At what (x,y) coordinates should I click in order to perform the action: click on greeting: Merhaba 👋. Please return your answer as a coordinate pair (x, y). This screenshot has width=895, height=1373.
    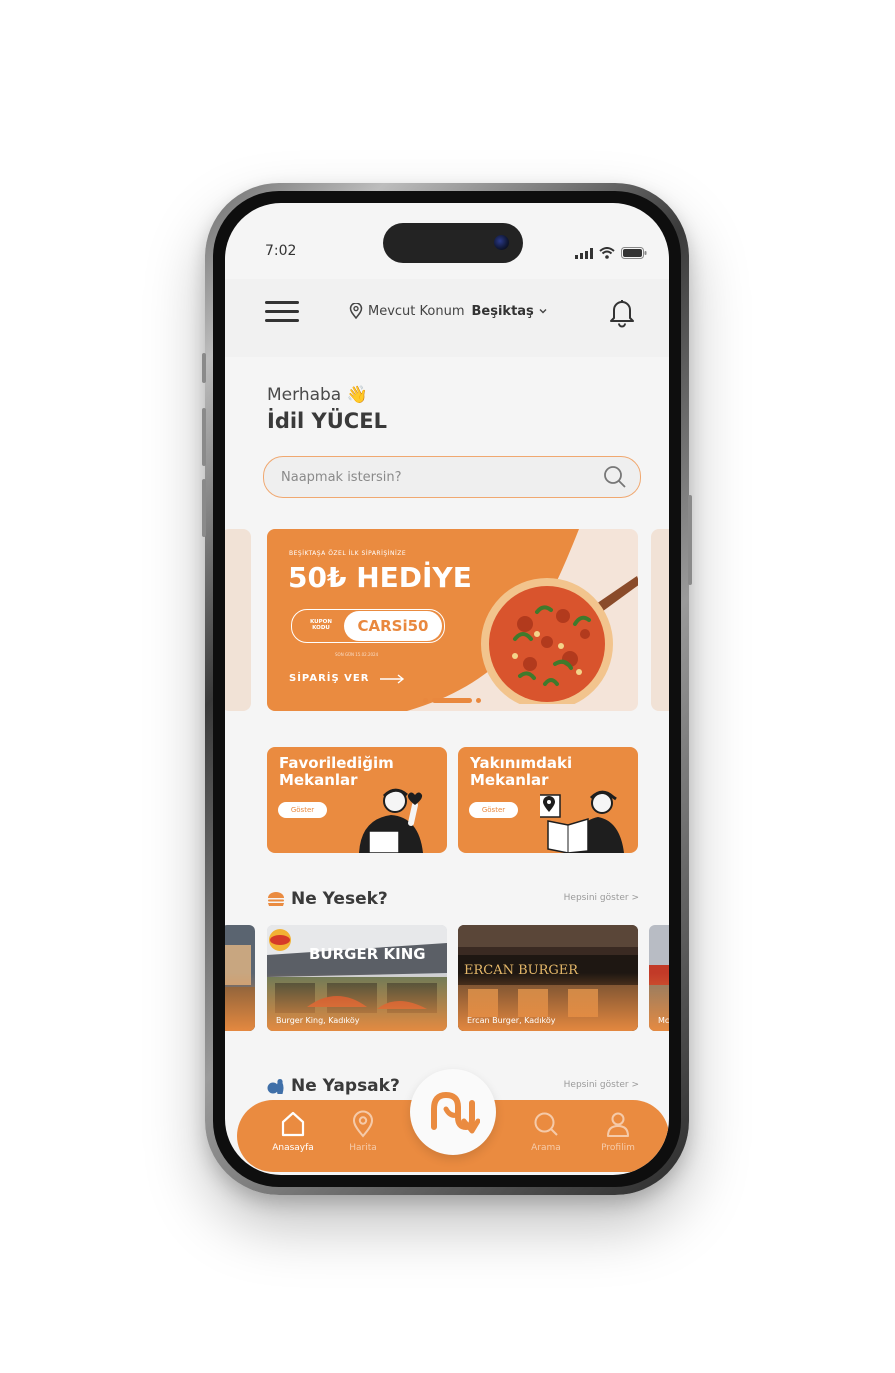
    Looking at the image, I should click on (317, 395).